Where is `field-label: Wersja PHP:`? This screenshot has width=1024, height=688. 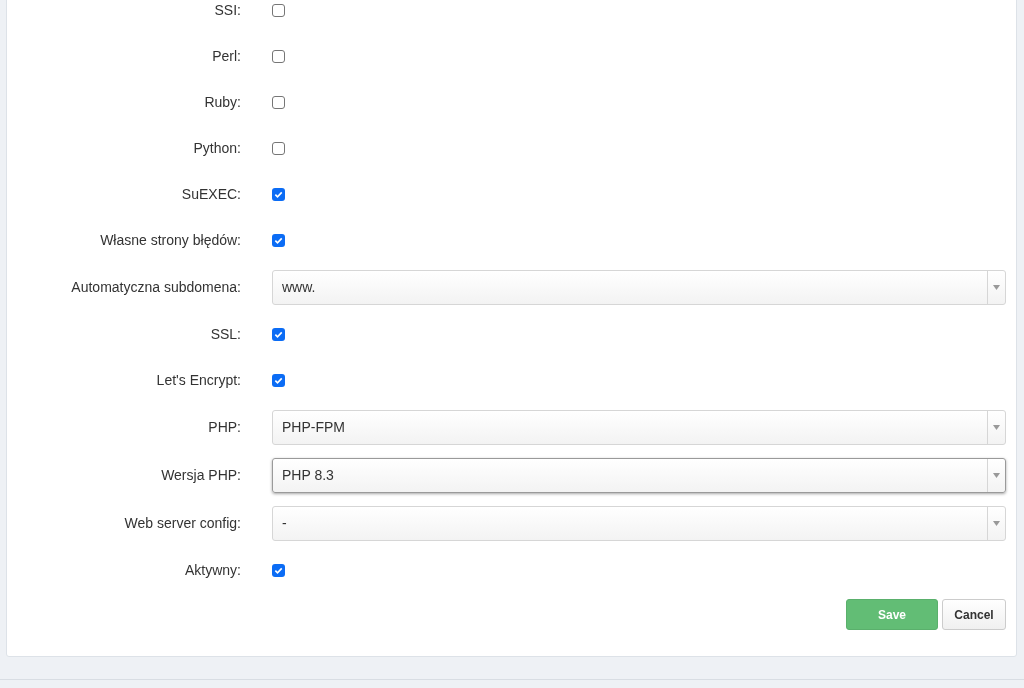 field-label: Wersja PHP: is located at coordinates (200, 475).